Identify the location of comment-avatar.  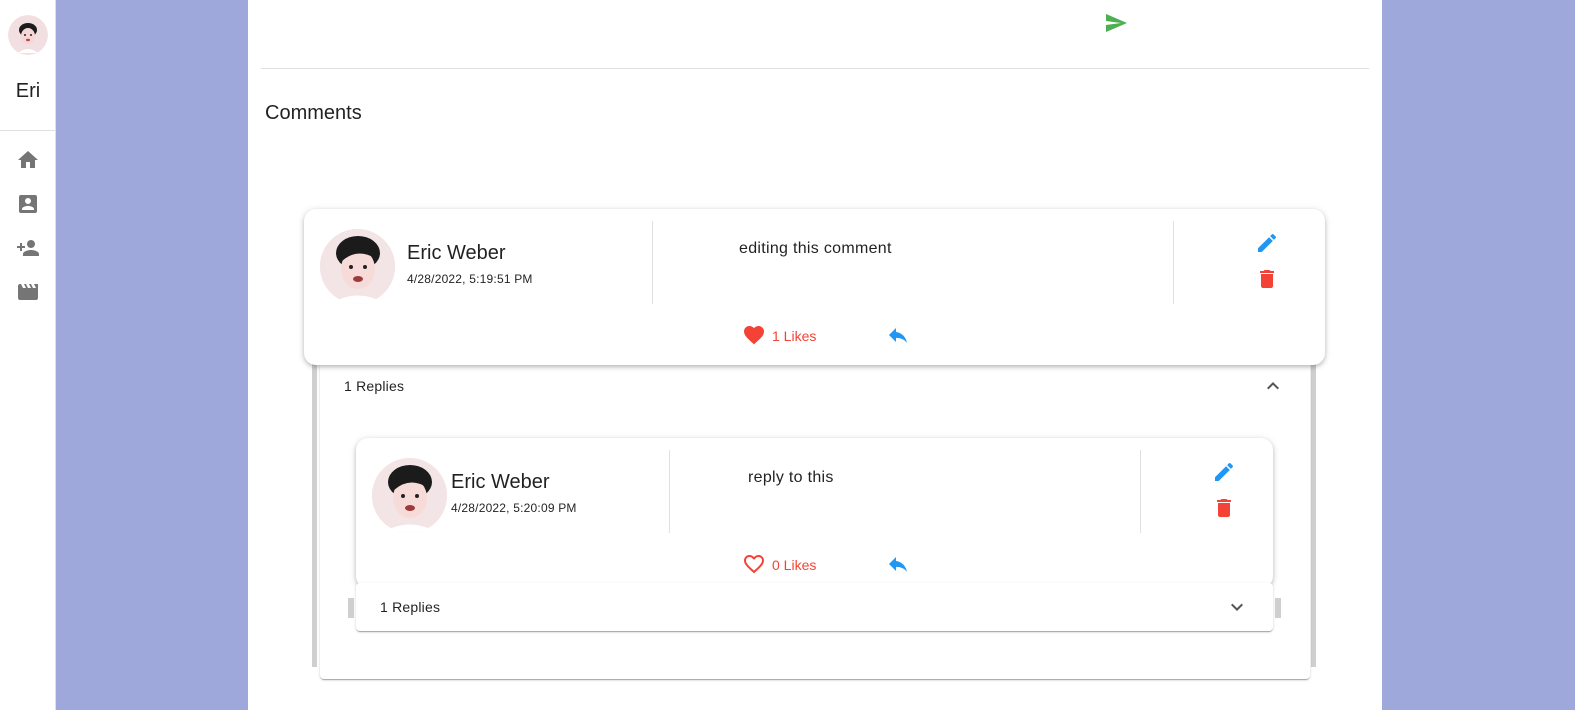
(357, 266).